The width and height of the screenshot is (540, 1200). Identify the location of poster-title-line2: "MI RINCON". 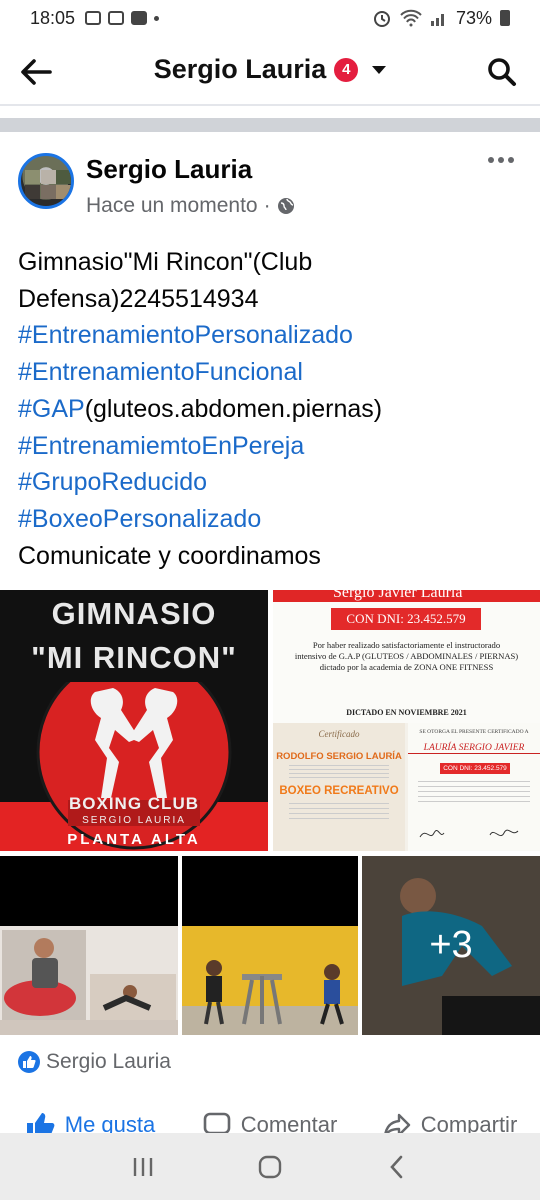
(134, 657).